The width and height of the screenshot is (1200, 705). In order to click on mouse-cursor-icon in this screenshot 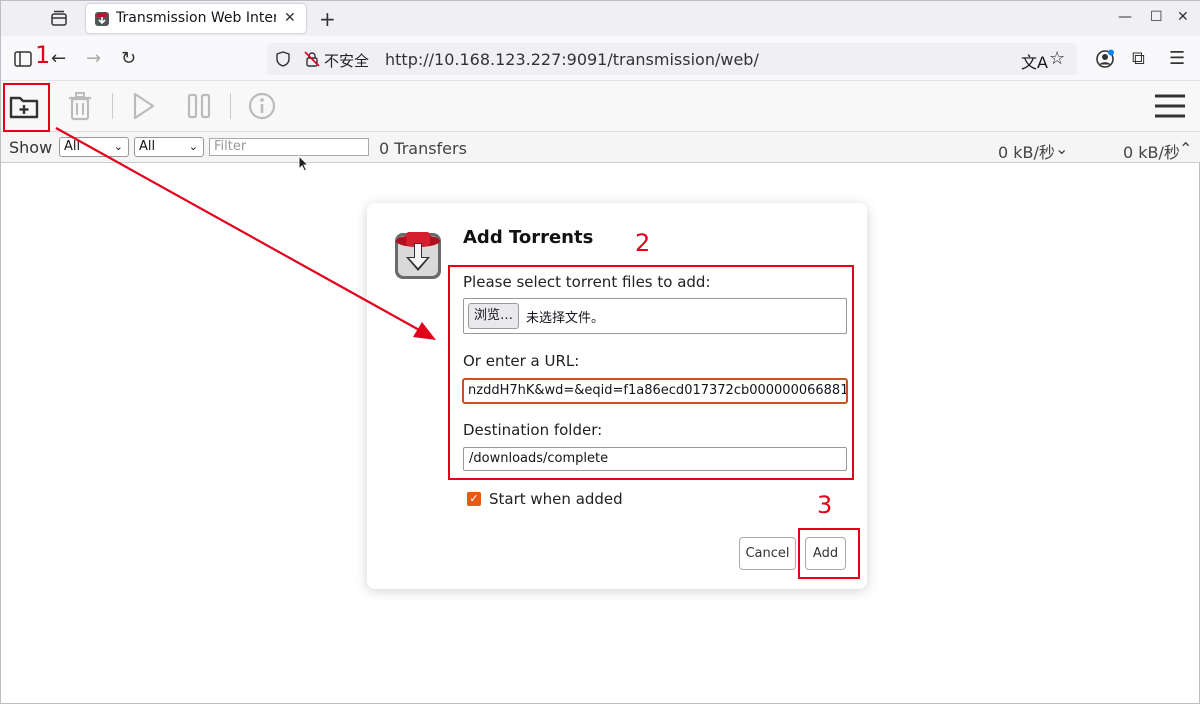, I will do `click(303, 163)`.